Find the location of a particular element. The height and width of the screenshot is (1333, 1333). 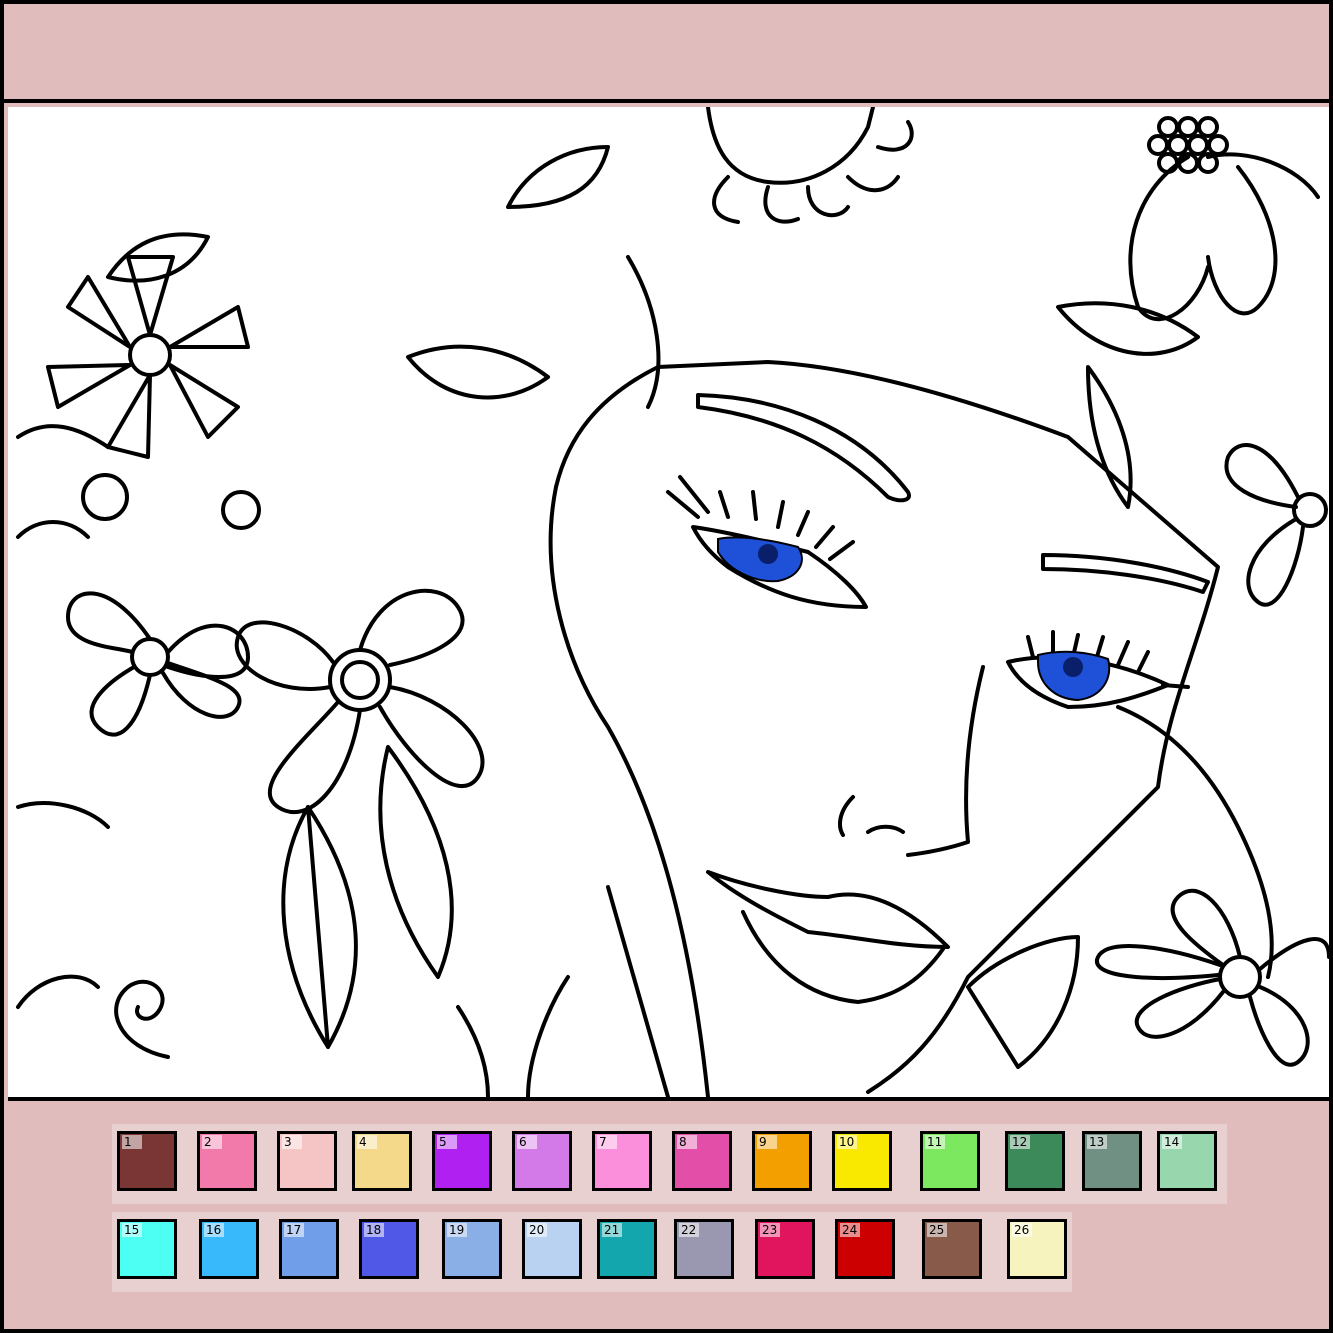

color-swatch-3: 3 is located at coordinates (307, 1161).